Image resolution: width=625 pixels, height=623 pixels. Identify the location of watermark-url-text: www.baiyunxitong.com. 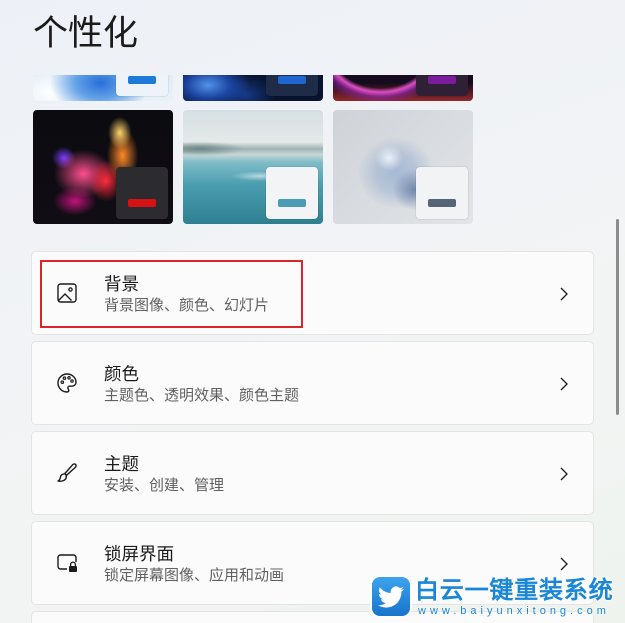
(514, 611).